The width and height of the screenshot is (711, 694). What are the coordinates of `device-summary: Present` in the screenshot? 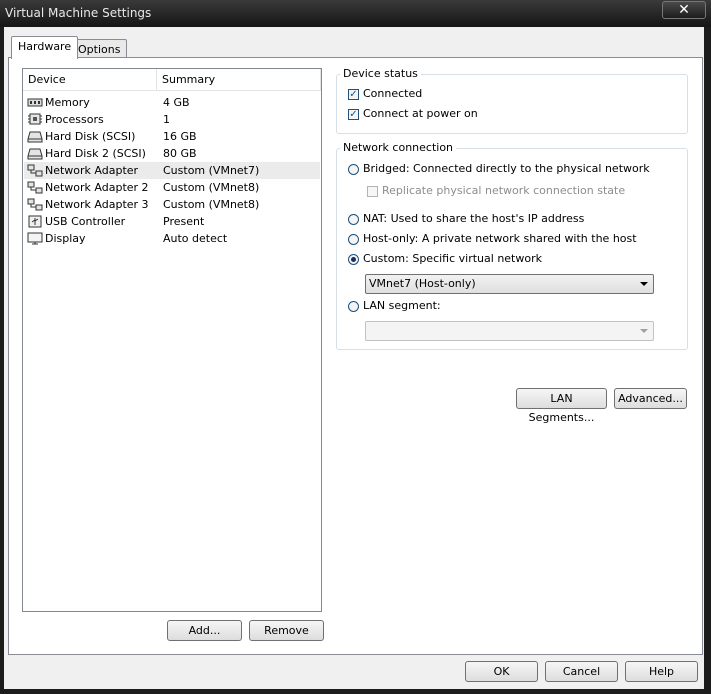 It's located at (184, 221).